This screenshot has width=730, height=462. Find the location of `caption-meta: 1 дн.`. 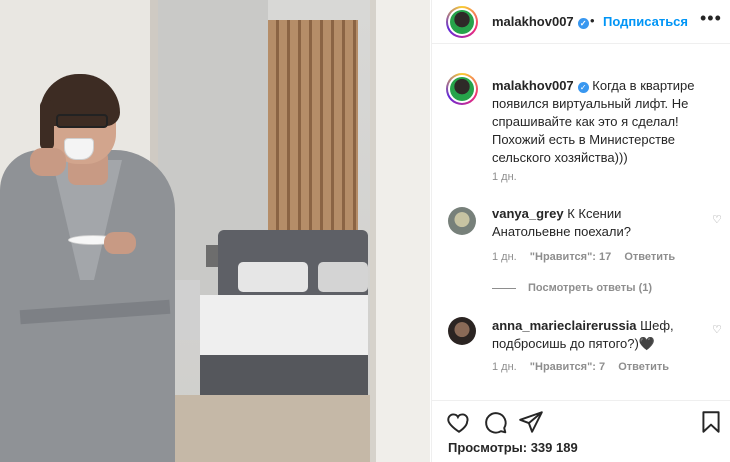

caption-meta: 1 дн. is located at coordinates (509, 177).